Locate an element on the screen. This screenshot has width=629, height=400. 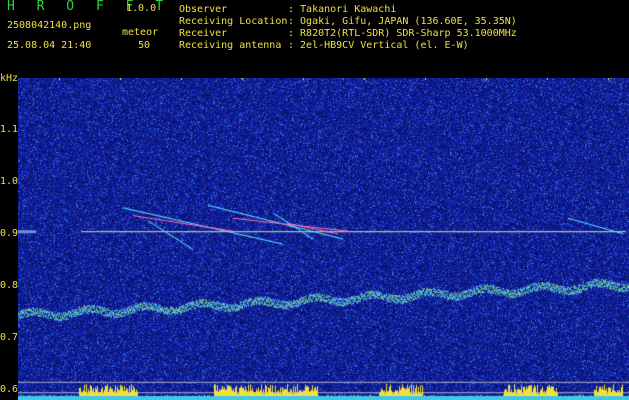
antenna-key: Receiving antenna is located at coordinates (230, 45).